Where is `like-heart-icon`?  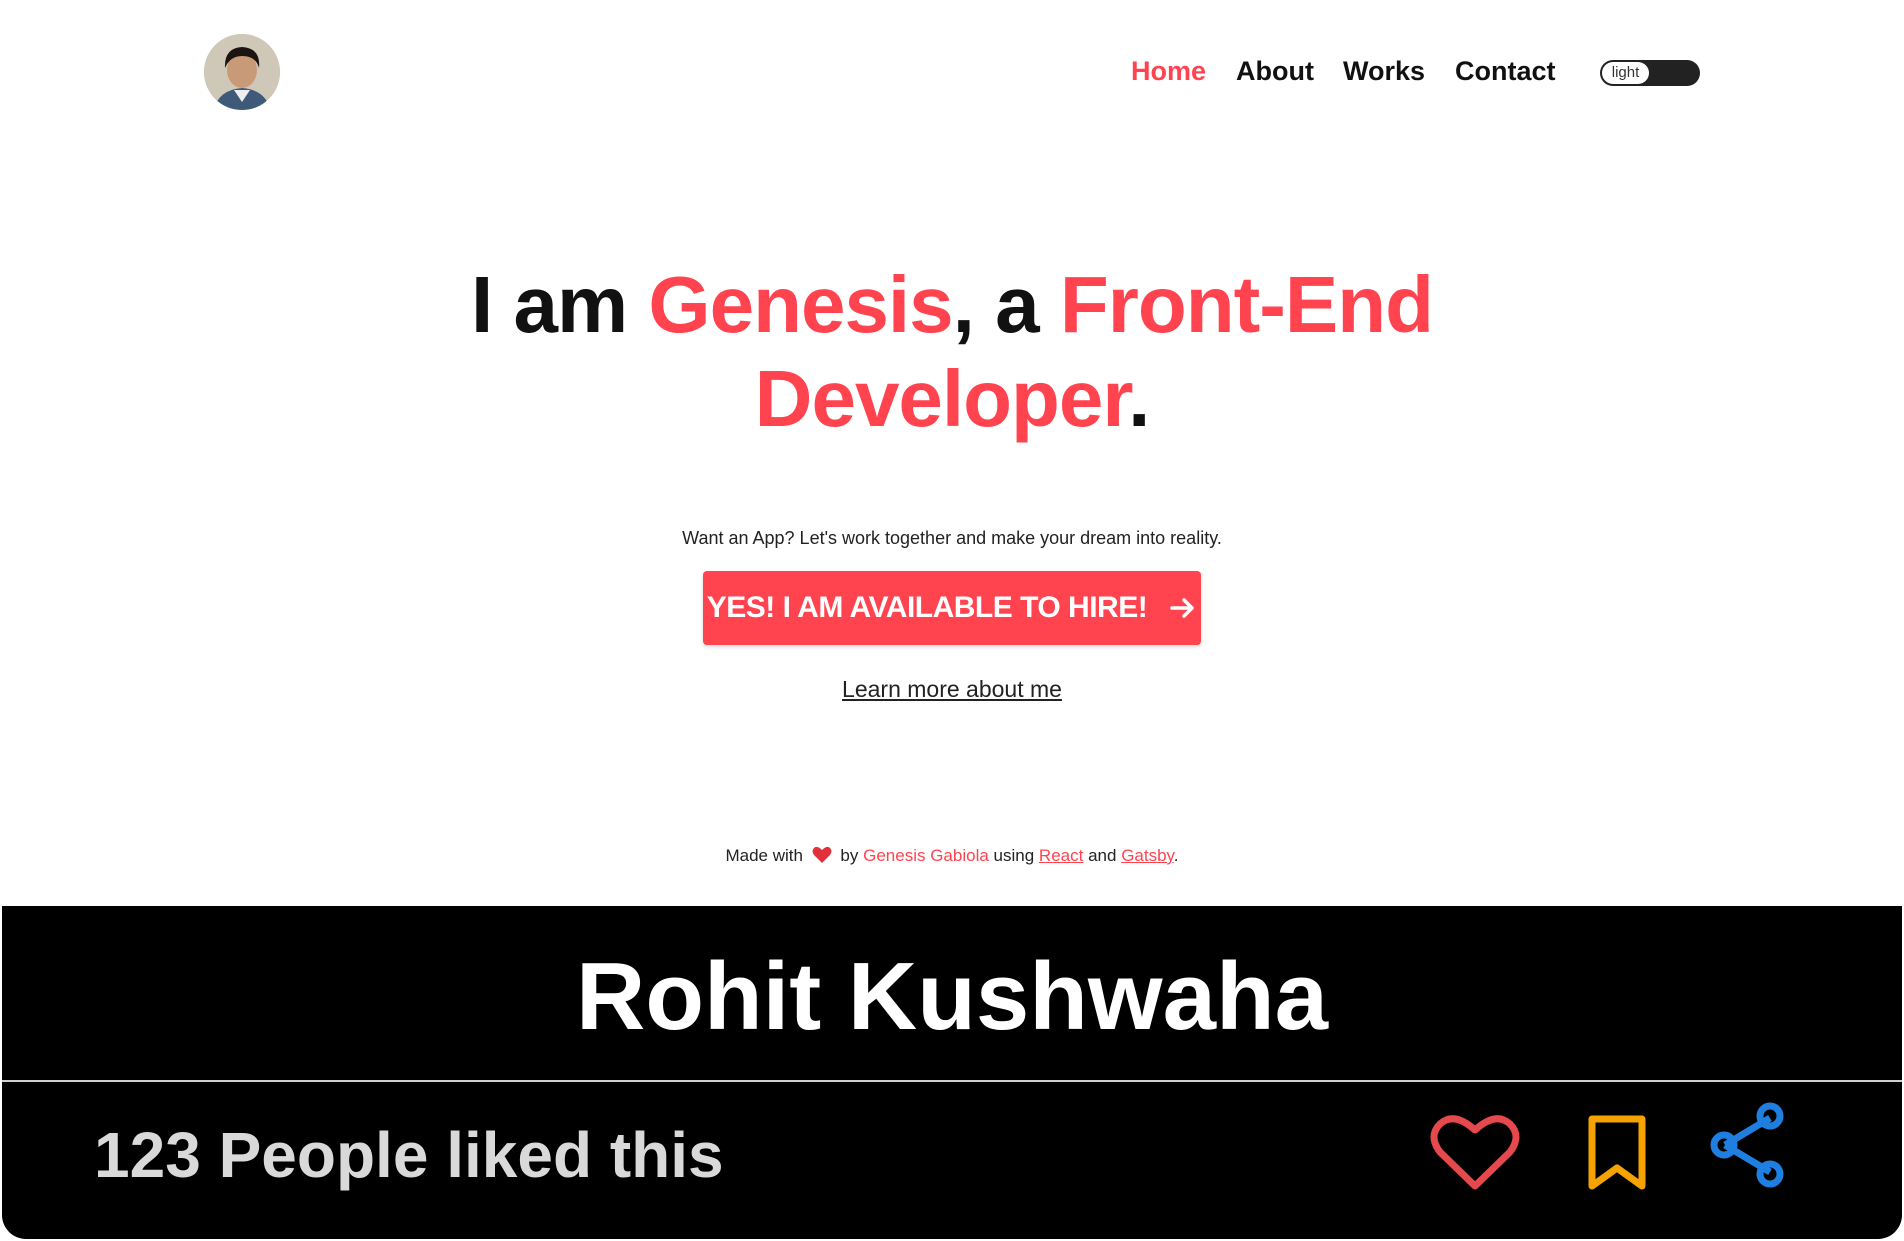
like-heart-icon is located at coordinates (1475, 1153).